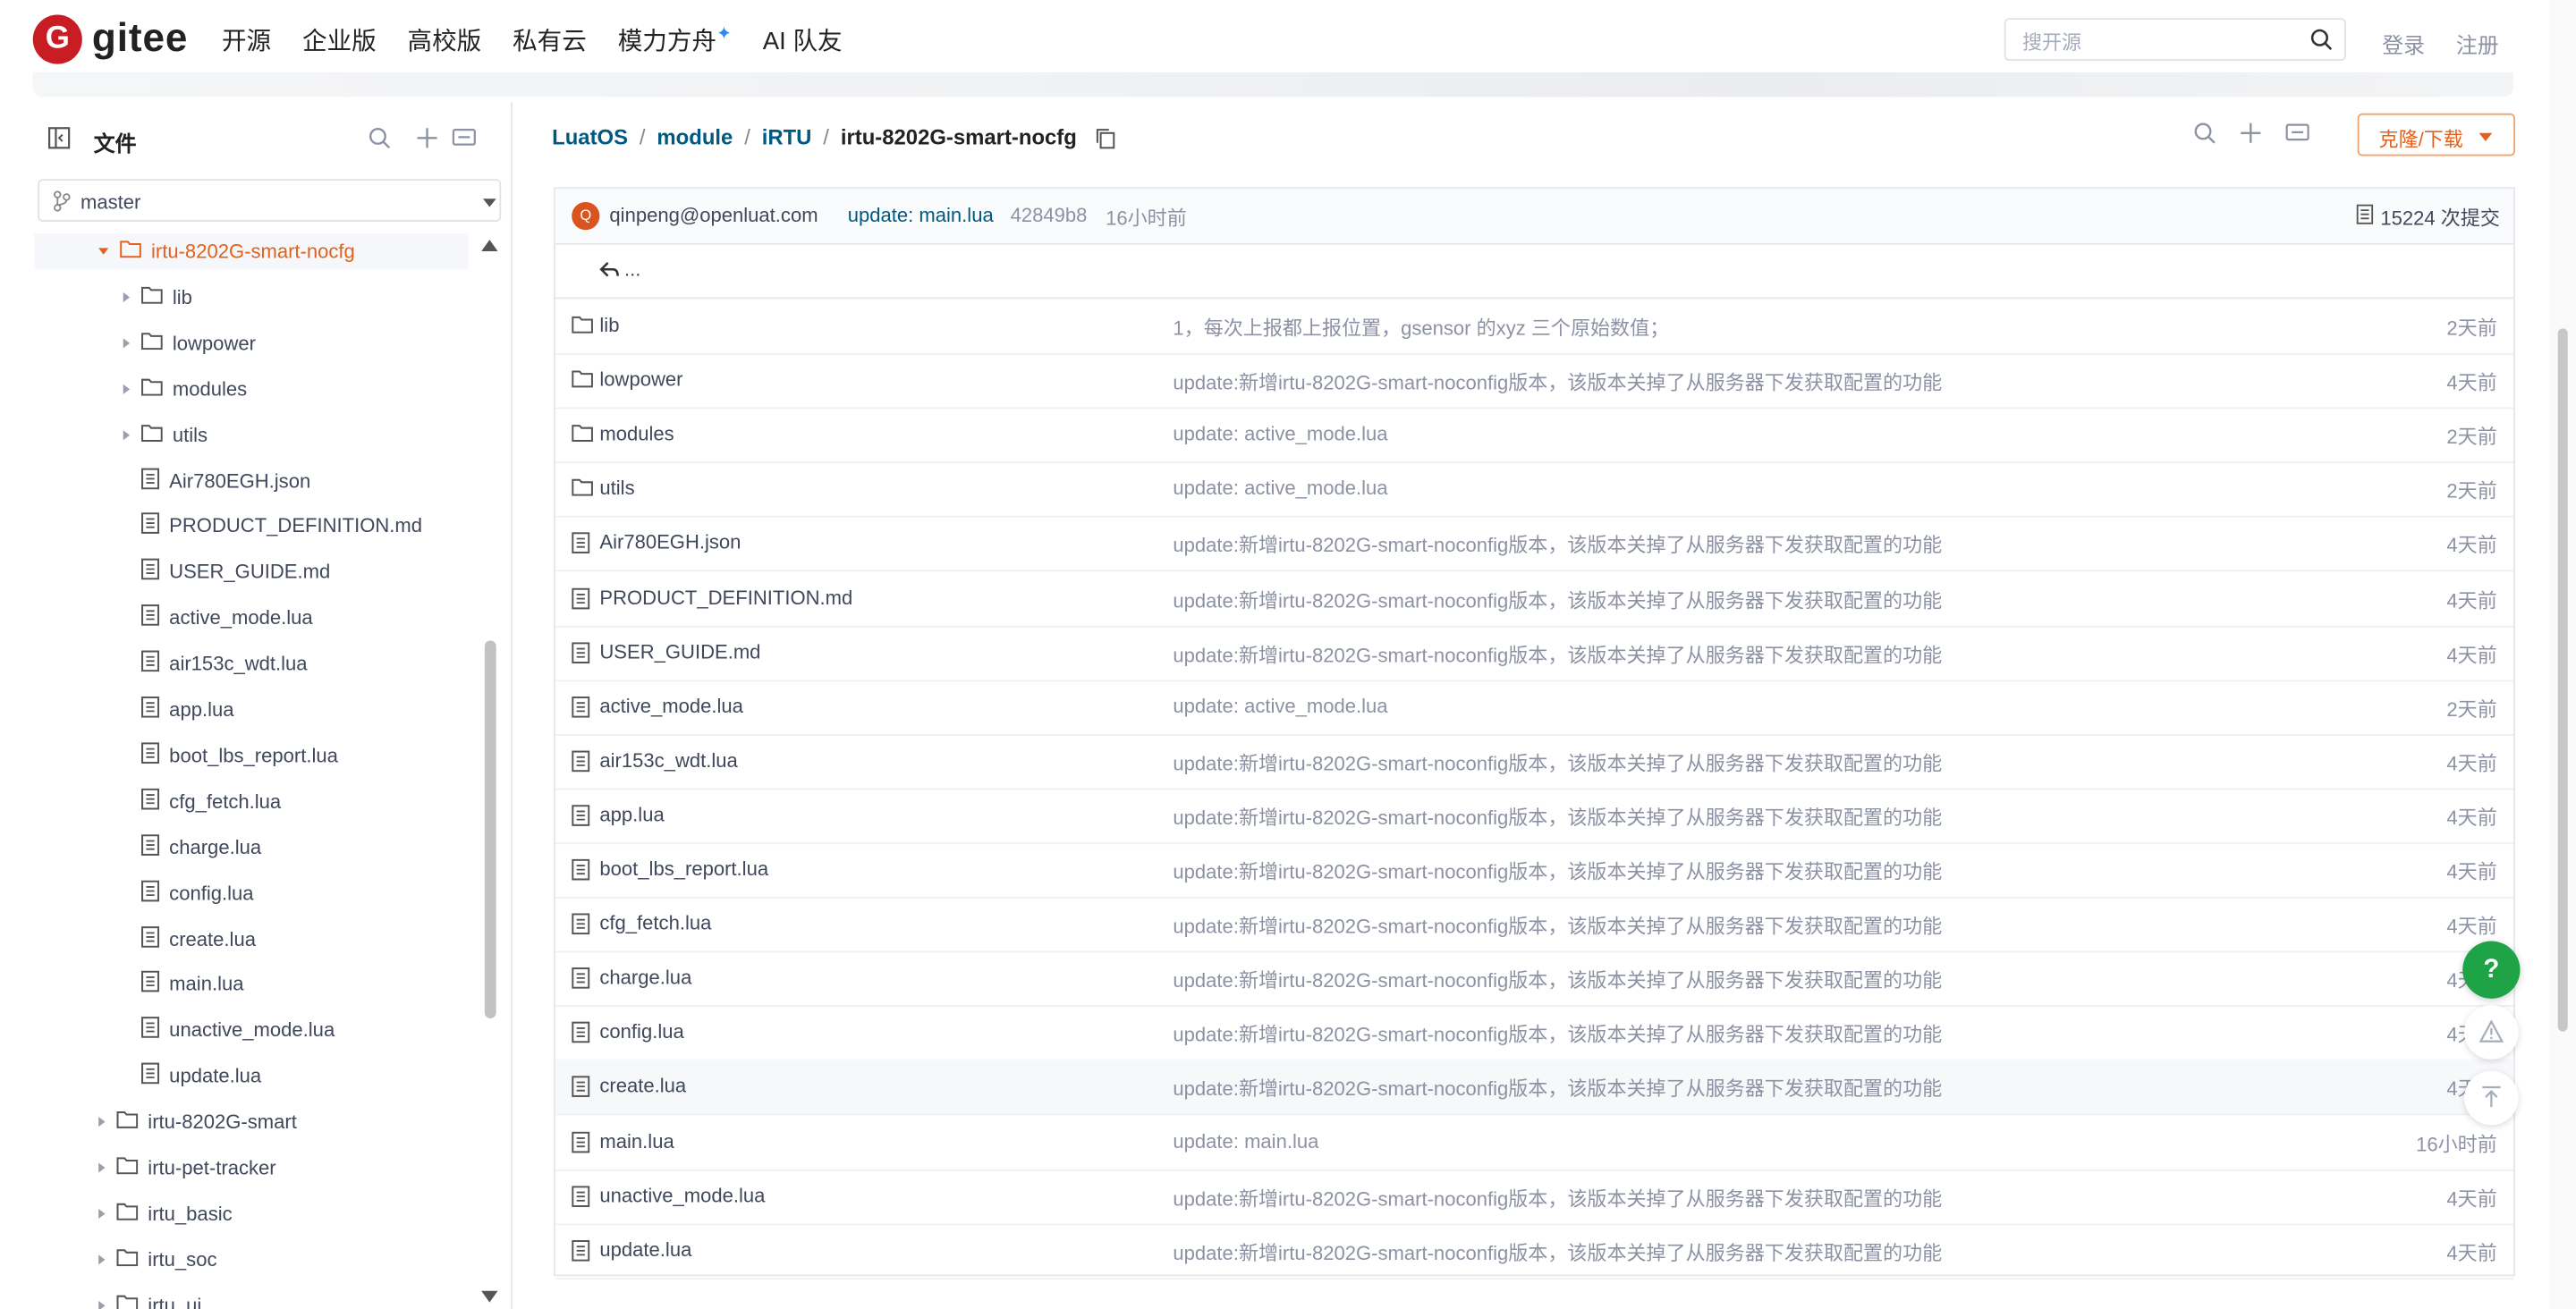  What do you see at coordinates (1534, 490) in the screenshot?
I see `file-row: utils update: active_mode.lua 2天前` at bounding box center [1534, 490].